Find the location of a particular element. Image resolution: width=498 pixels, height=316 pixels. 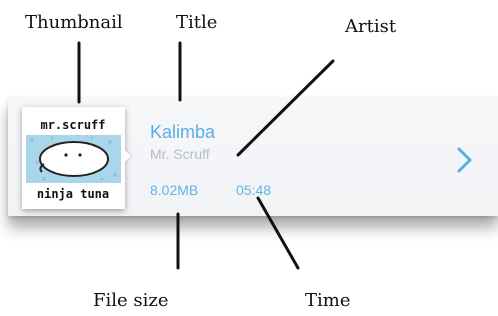

leader-time is located at coordinates (278, 233).